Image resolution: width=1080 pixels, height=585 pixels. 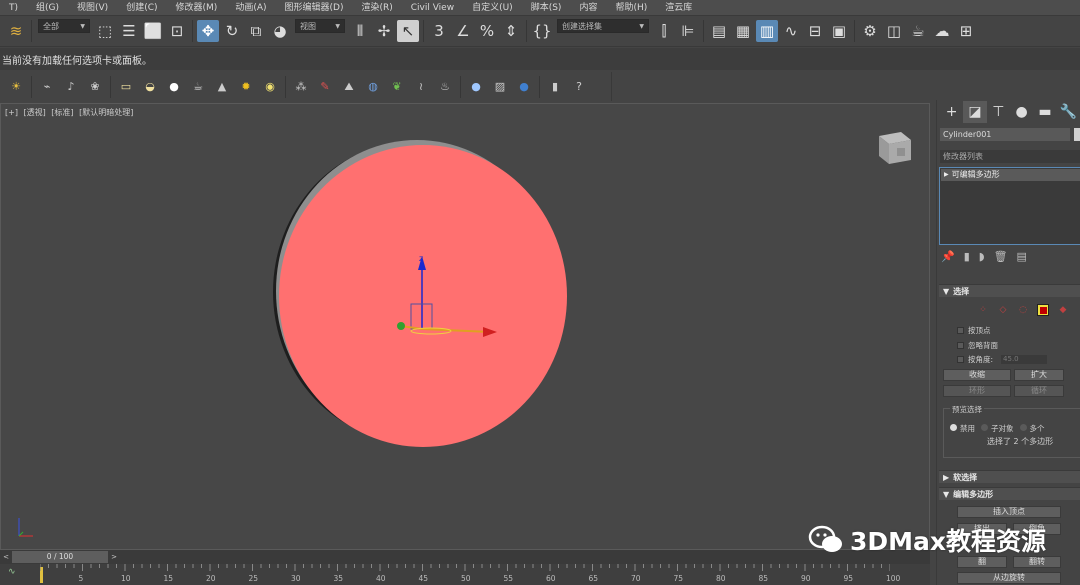 I want to click on spinner-snap-icon: ⇕, so click(x=511, y=31).